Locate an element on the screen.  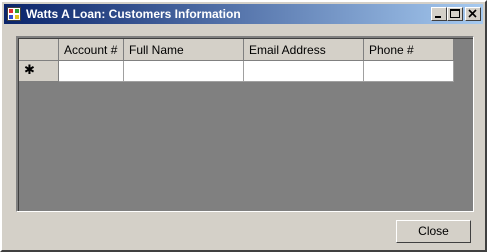
maximize-icon is located at coordinates (455, 13).